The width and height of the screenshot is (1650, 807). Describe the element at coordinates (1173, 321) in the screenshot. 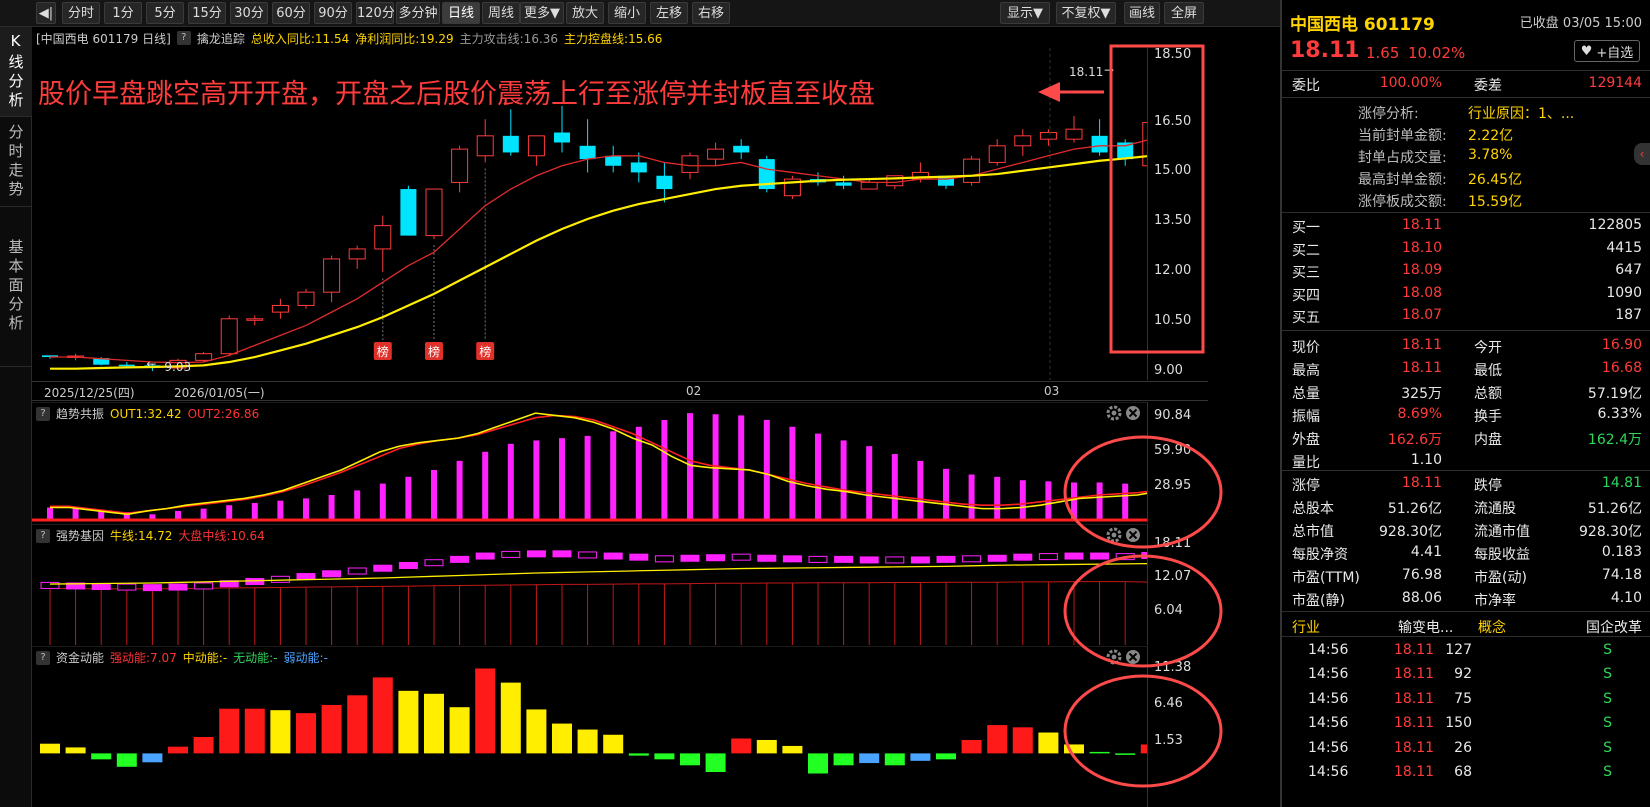

I see `axis-tick-label: 10.50` at that location.